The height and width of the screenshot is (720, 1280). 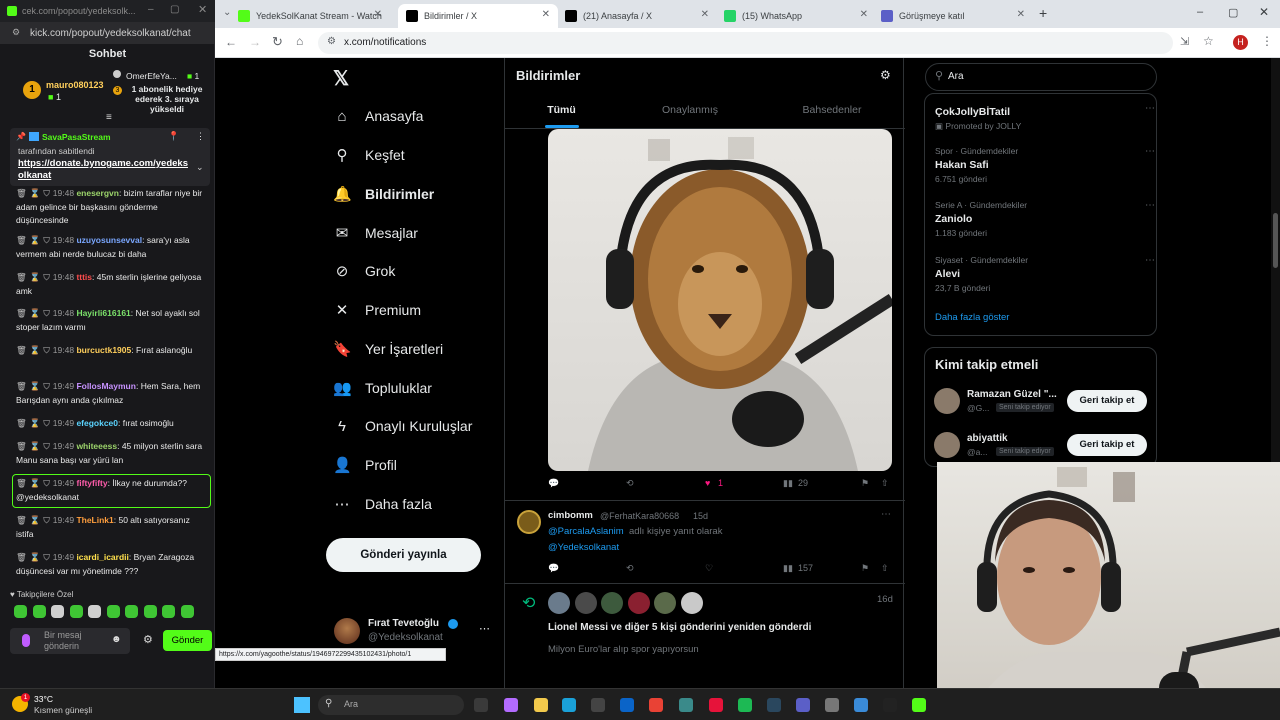 What do you see at coordinates (1043, 13) in the screenshot?
I see `new-tab-button: +` at bounding box center [1043, 13].